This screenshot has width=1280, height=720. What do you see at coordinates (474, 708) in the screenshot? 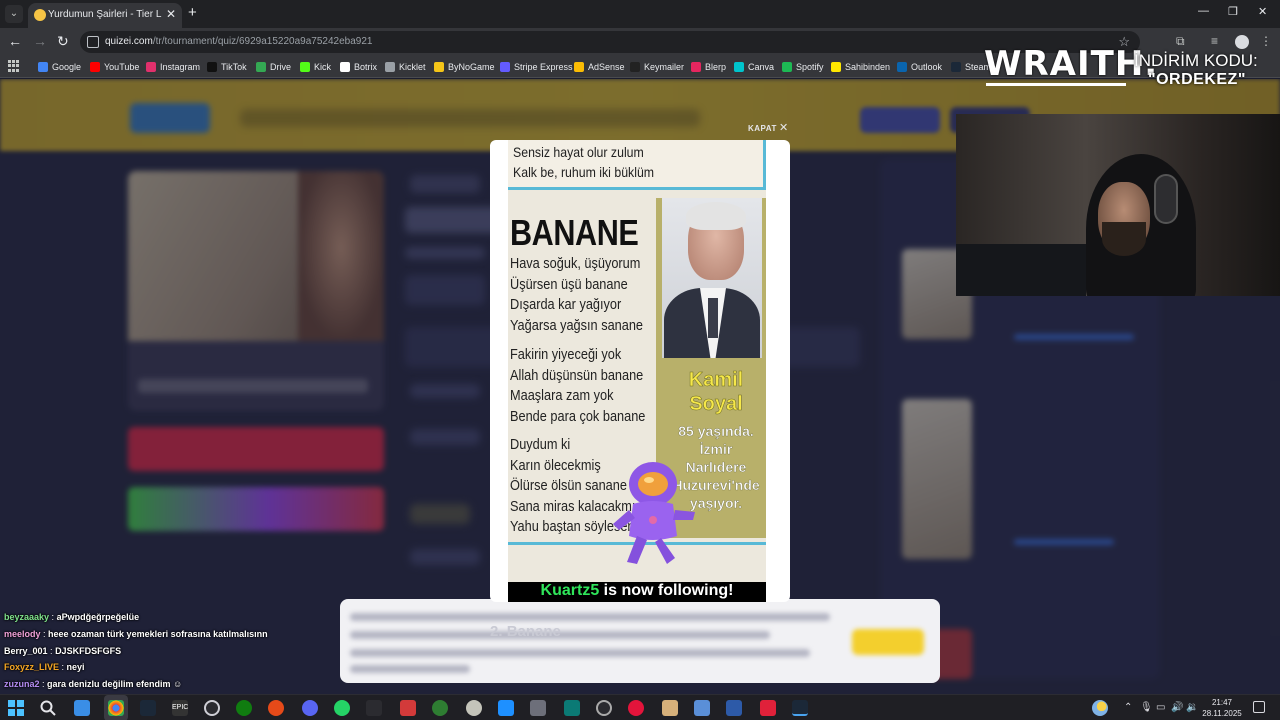
I see `settings-app-icon` at bounding box center [474, 708].